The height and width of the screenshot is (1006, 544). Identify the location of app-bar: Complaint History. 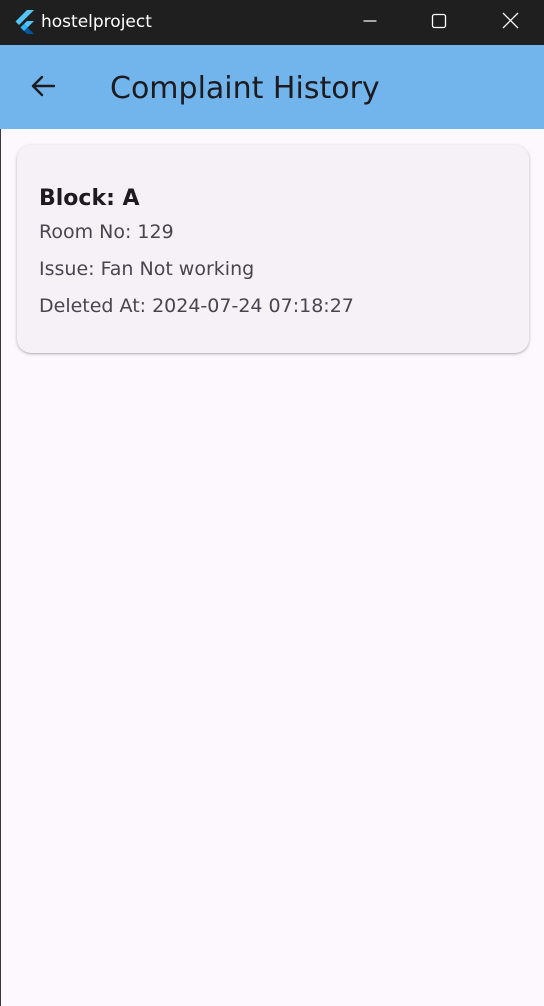
(272, 87).